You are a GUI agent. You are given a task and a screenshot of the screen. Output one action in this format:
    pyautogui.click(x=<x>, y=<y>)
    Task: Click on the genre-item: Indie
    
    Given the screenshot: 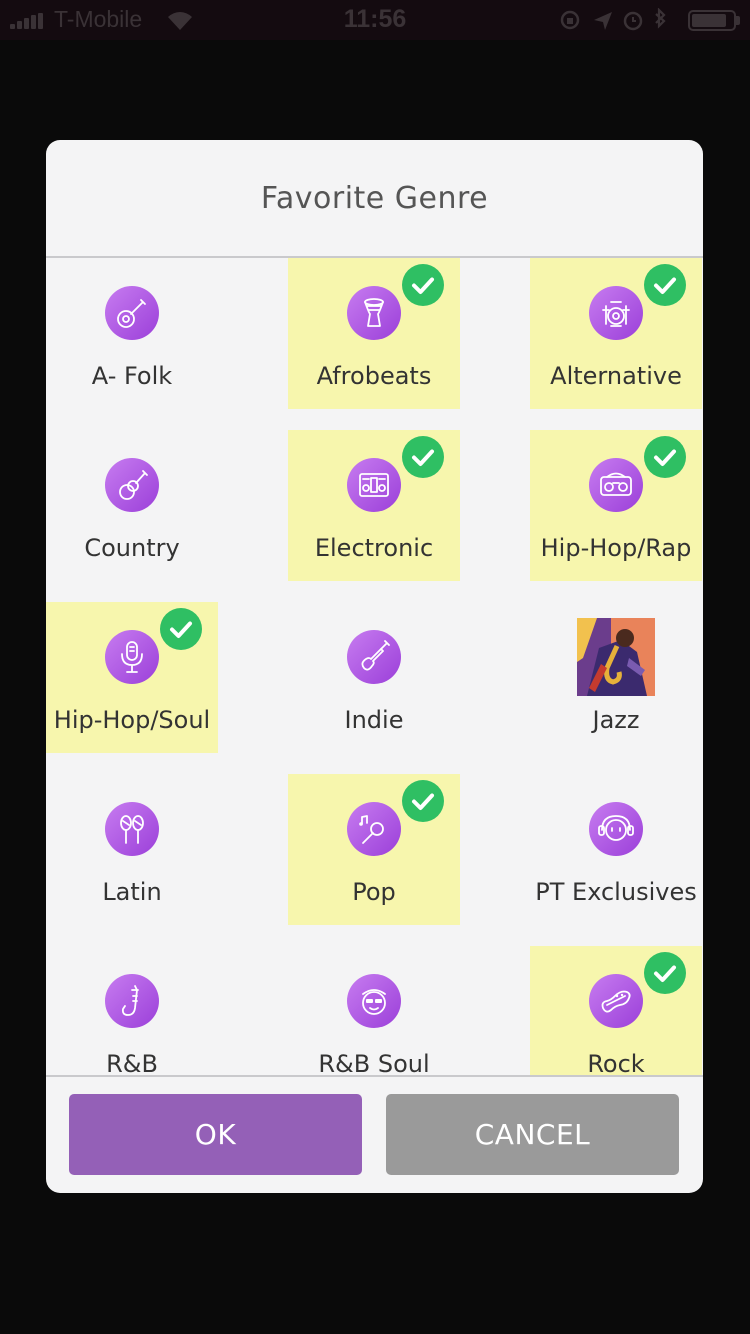 What is the action you would take?
    pyautogui.click(x=374, y=677)
    